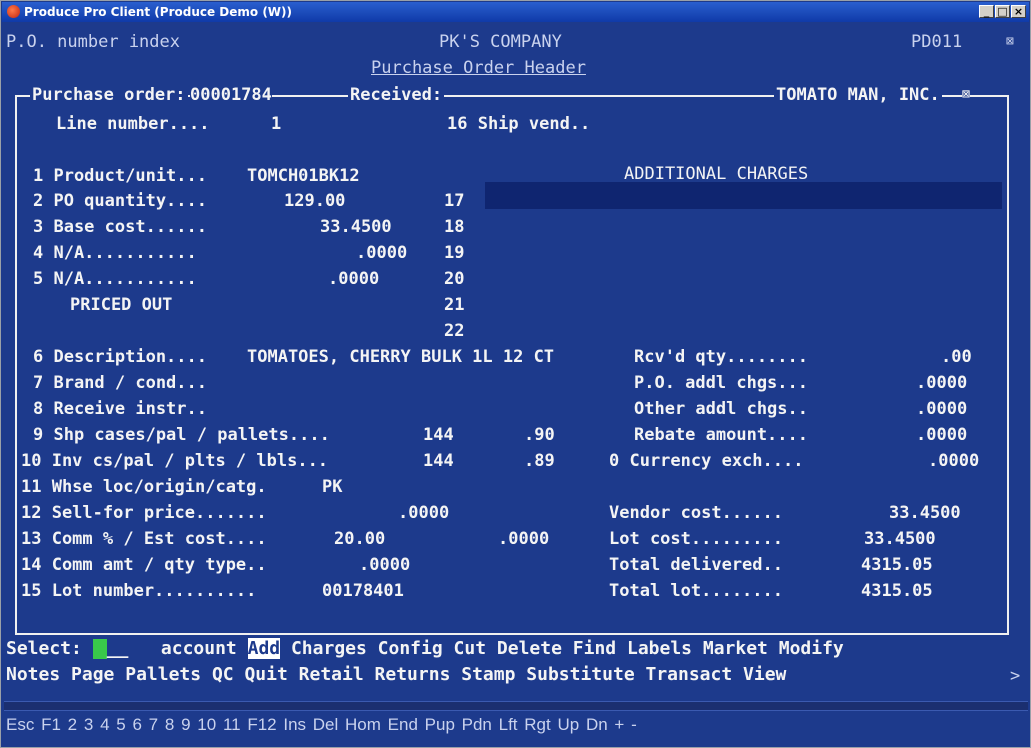 Image resolution: width=1031 pixels, height=748 pixels. Describe the element at coordinates (986, 11) in the screenshot. I see `minimize-button: _` at that location.